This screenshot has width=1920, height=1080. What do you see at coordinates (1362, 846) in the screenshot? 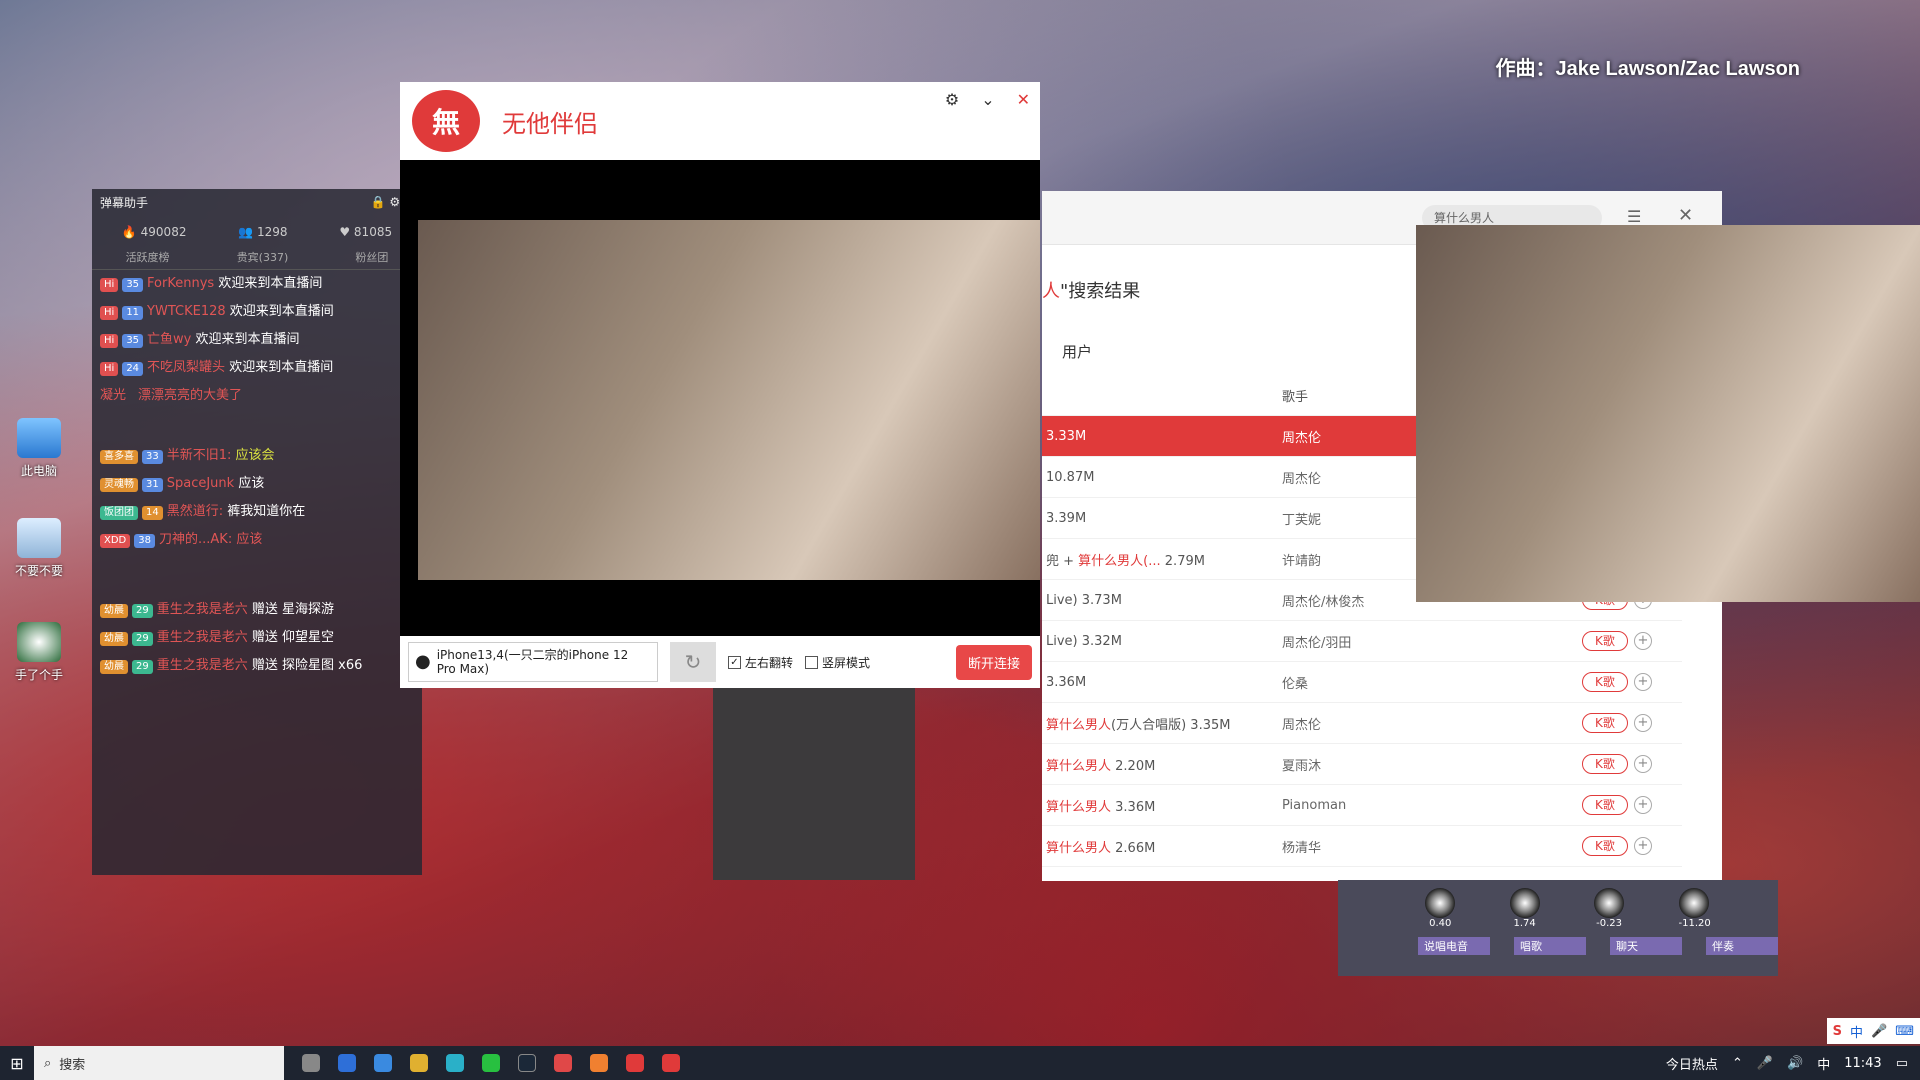
I see `table-row: 算什么男人 2.66M 杨清华 K歌 +` at bounding box center [1362, 846].